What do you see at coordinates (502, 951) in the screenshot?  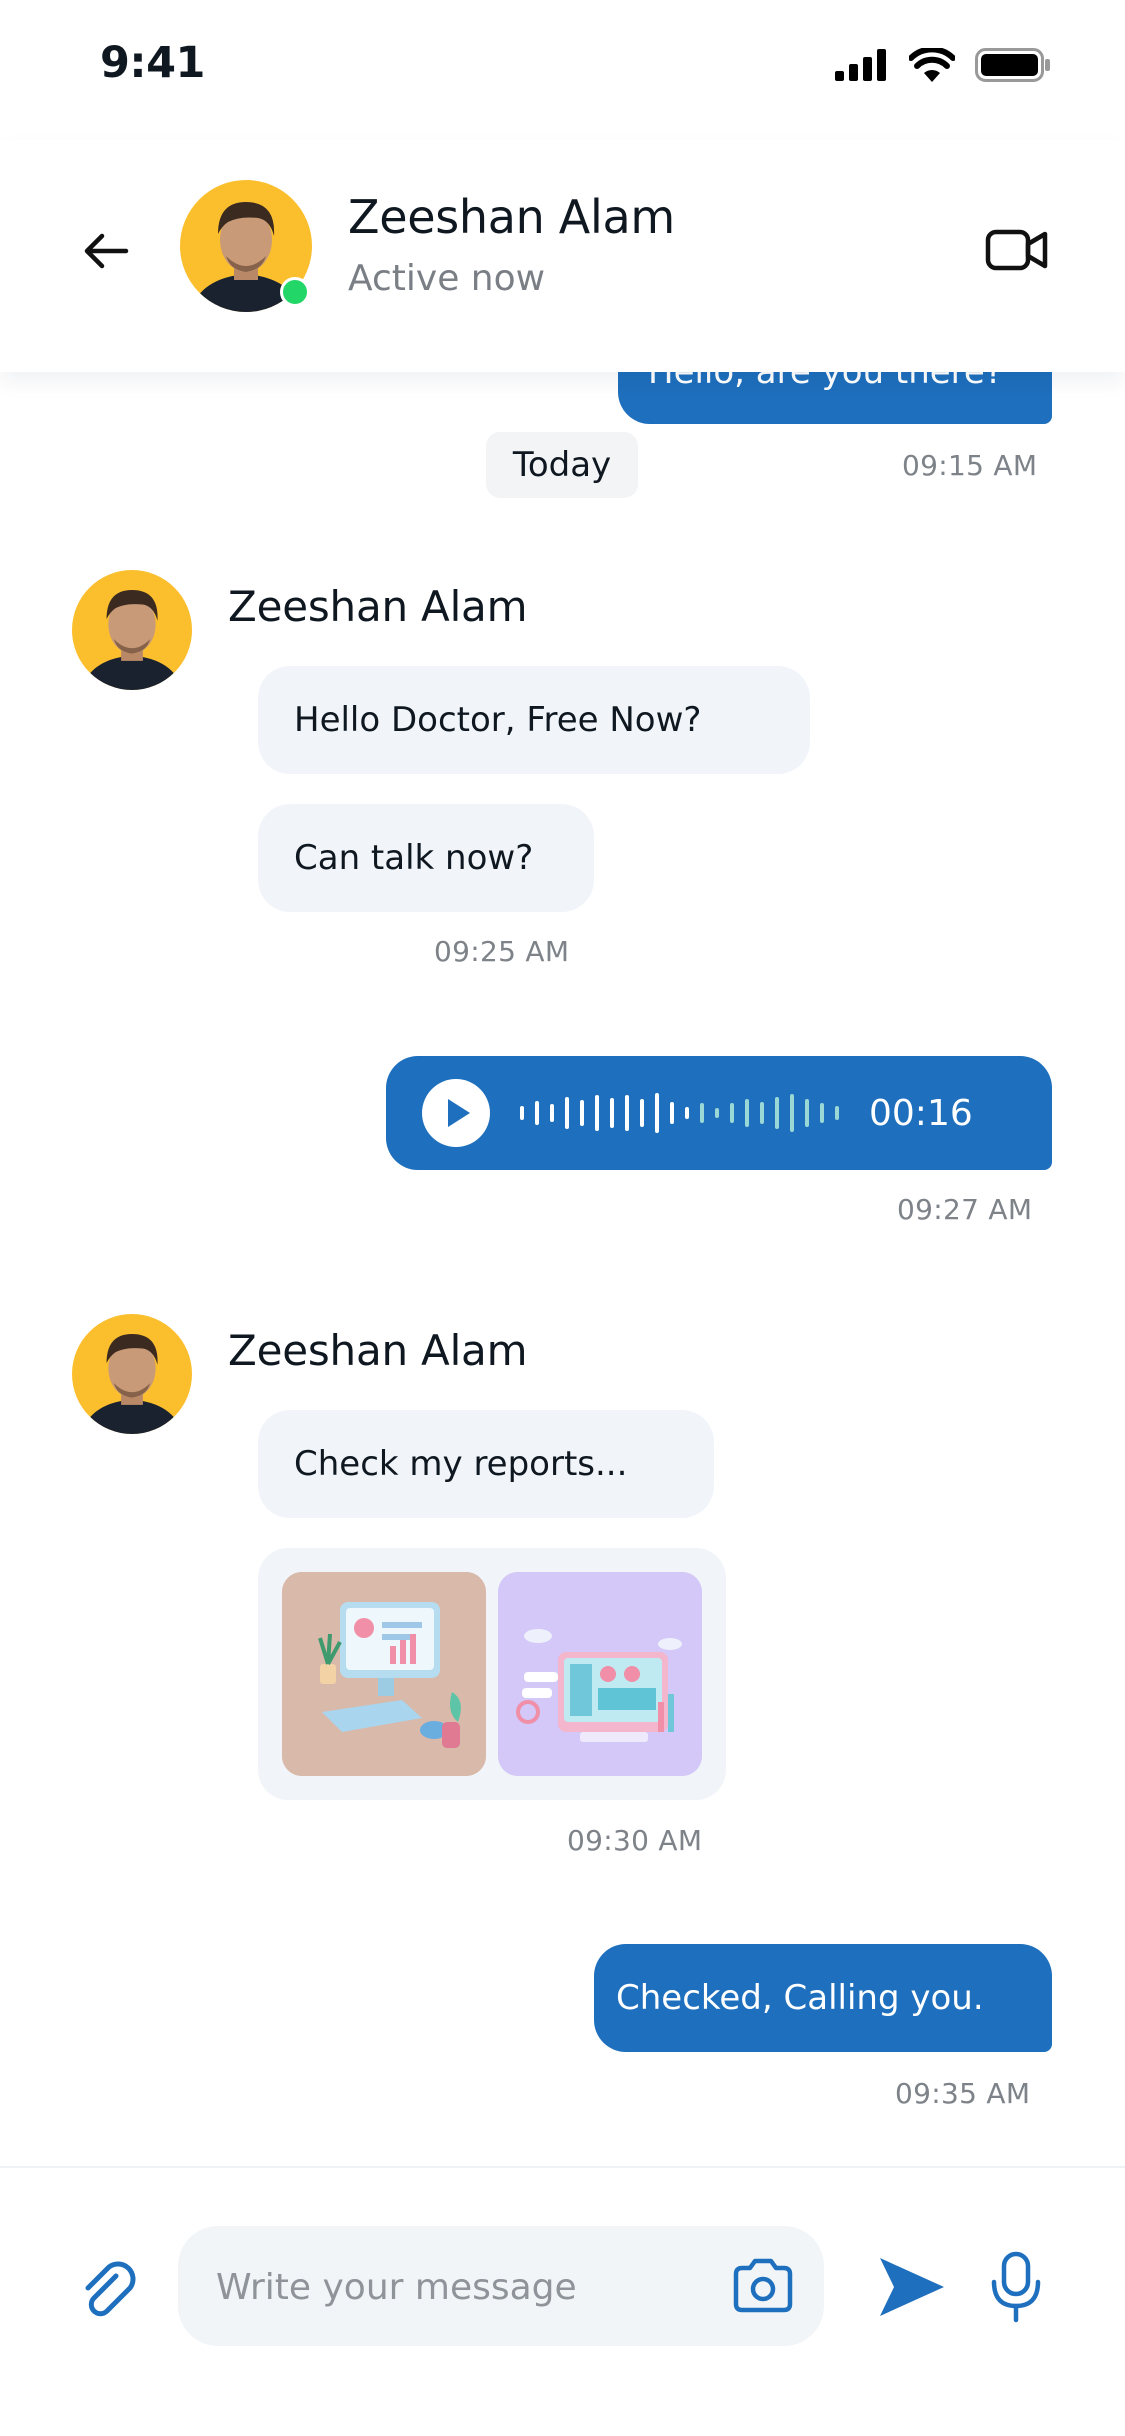 I see `message-time: 09:25 AM` at bounding box center [502, 951].